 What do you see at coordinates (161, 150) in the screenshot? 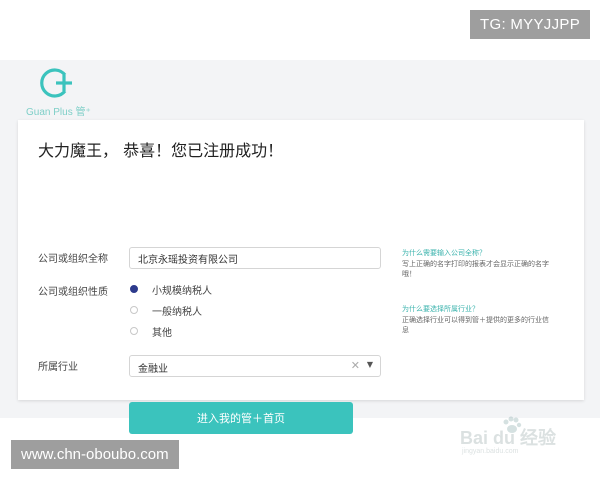
I see `page-title: 大力魔王， 恭喜！您已注册成功！` at bounding box center [161, 150].